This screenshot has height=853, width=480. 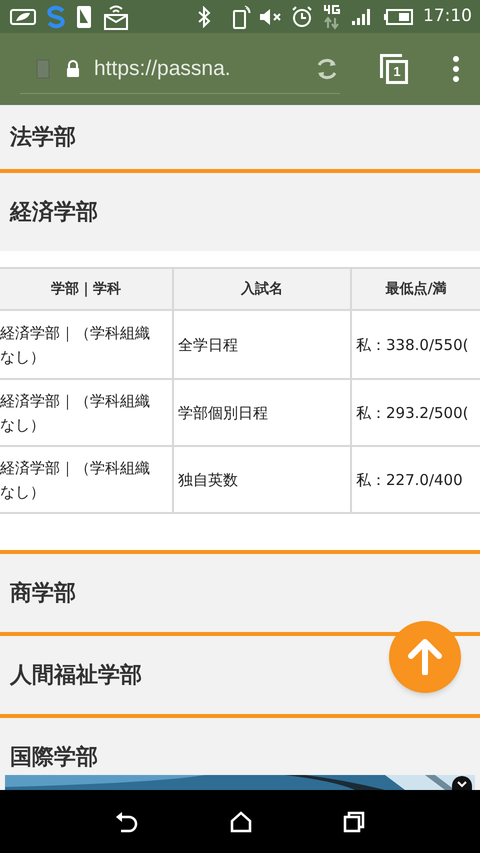 What do you see at coordinates (462, 783) in the screenshot?
I see `close-ad-icon` at bounding box center [462, 783].